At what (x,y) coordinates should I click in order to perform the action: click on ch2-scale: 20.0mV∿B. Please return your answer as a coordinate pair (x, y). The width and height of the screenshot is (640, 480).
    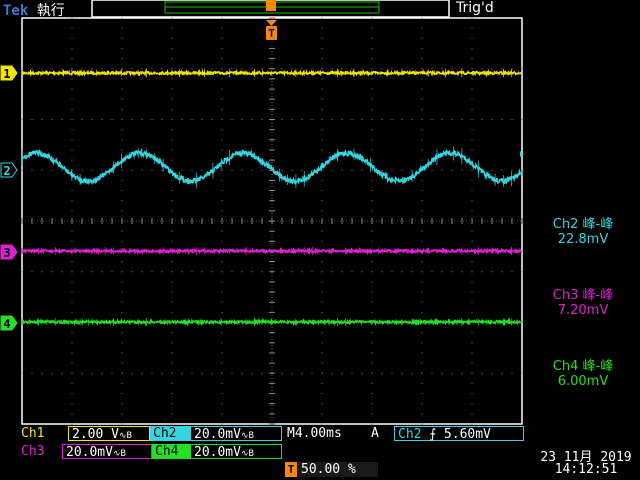
    Looking at the image, I should click on (236, 434).